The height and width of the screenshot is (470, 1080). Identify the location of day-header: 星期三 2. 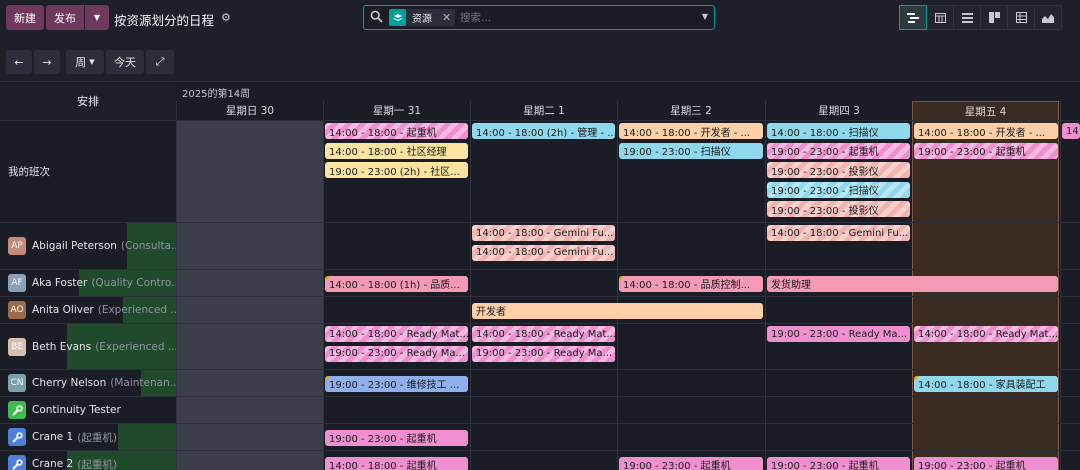
(690, 110).